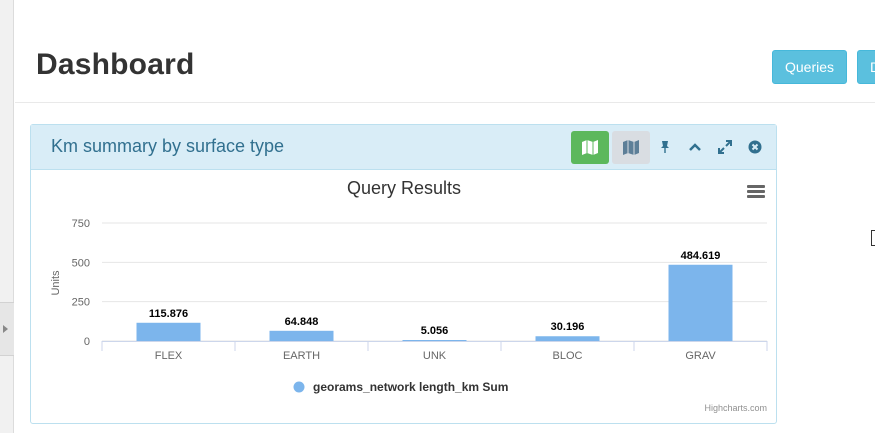 The height and width of the screenshot is (433, 875). I want to click on x-tick-label: GRAV, so click(700, 356).